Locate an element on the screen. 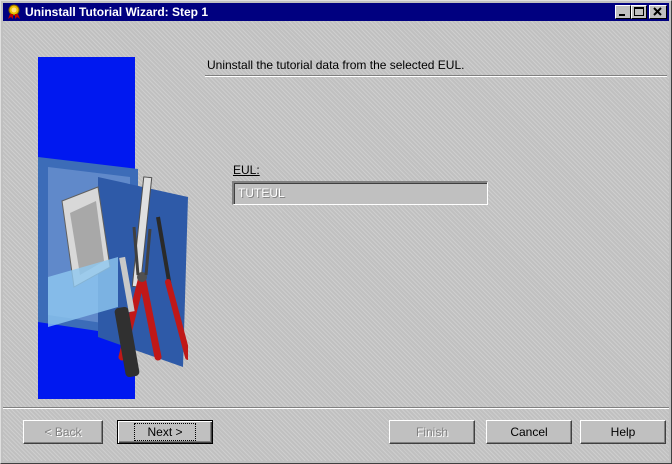  minimize-button is located at coordinates (623, 12).